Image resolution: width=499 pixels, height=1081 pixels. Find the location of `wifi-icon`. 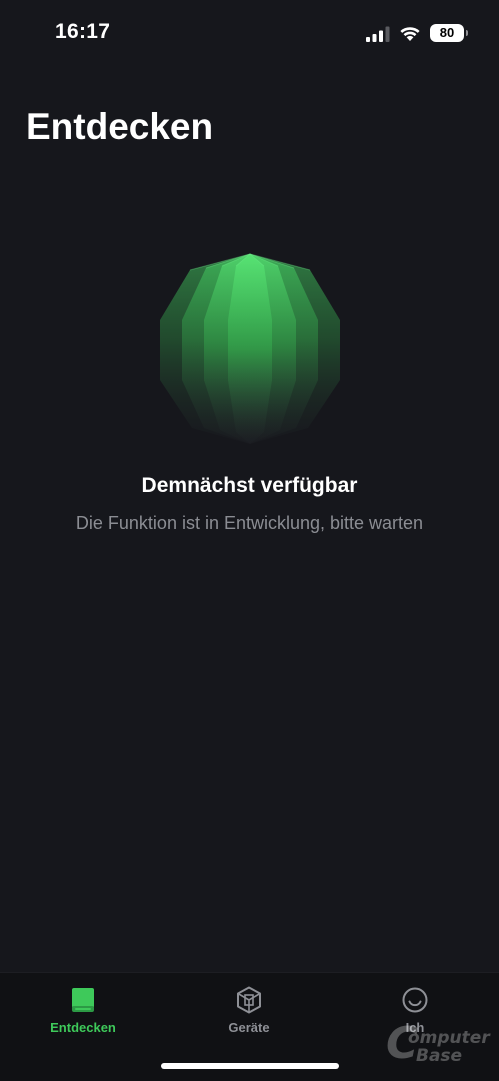

wifi-icon is located at coordinates (410, 34).